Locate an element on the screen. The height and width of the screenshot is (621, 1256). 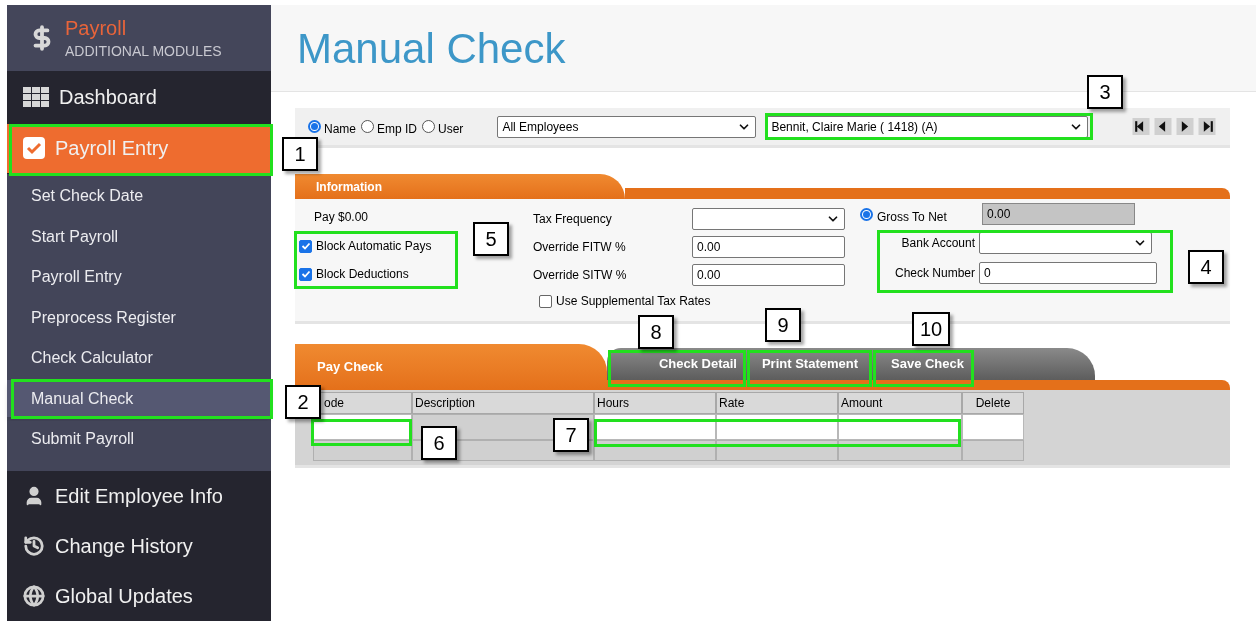
table-cell is located at coordinates (993, 450).